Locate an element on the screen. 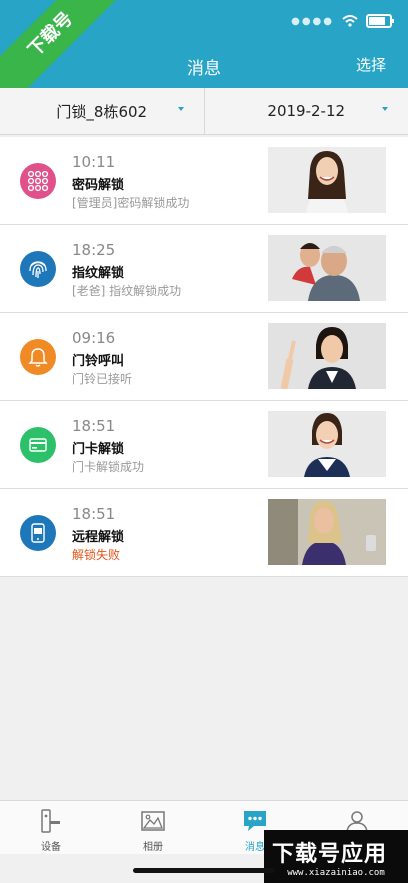  message-time: 09:16 is located at coordinates (94, 338).